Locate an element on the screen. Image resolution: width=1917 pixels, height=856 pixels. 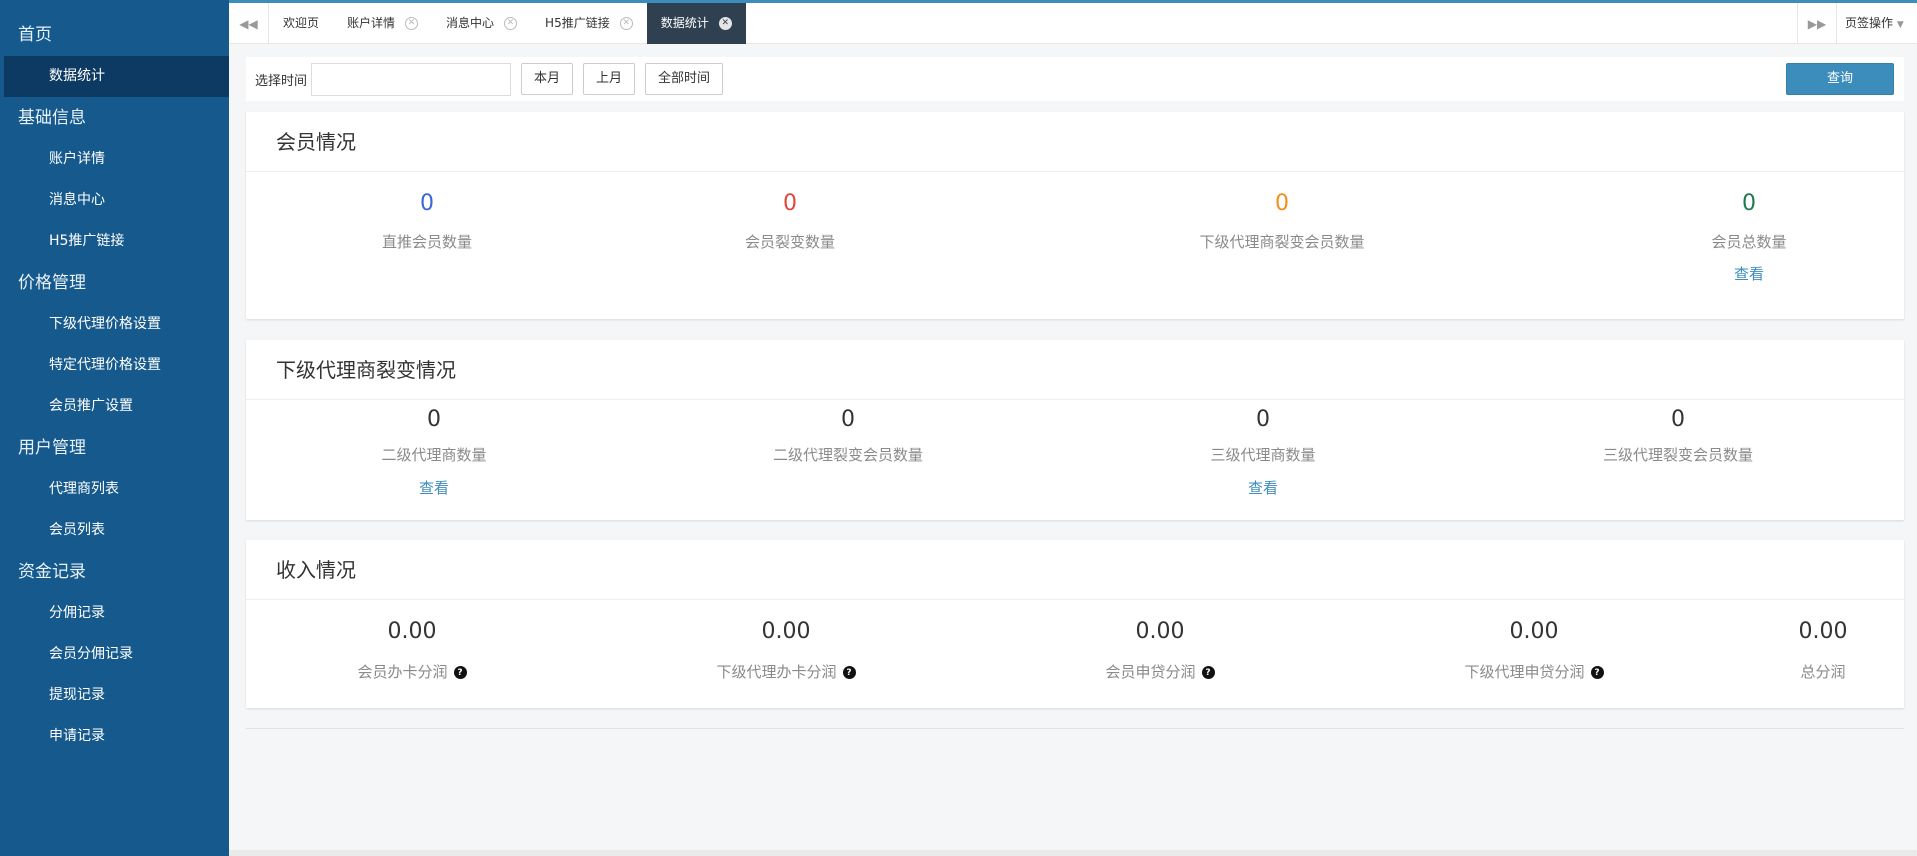
tab-label: 欢迎页 is located at coordinates (301, 23).